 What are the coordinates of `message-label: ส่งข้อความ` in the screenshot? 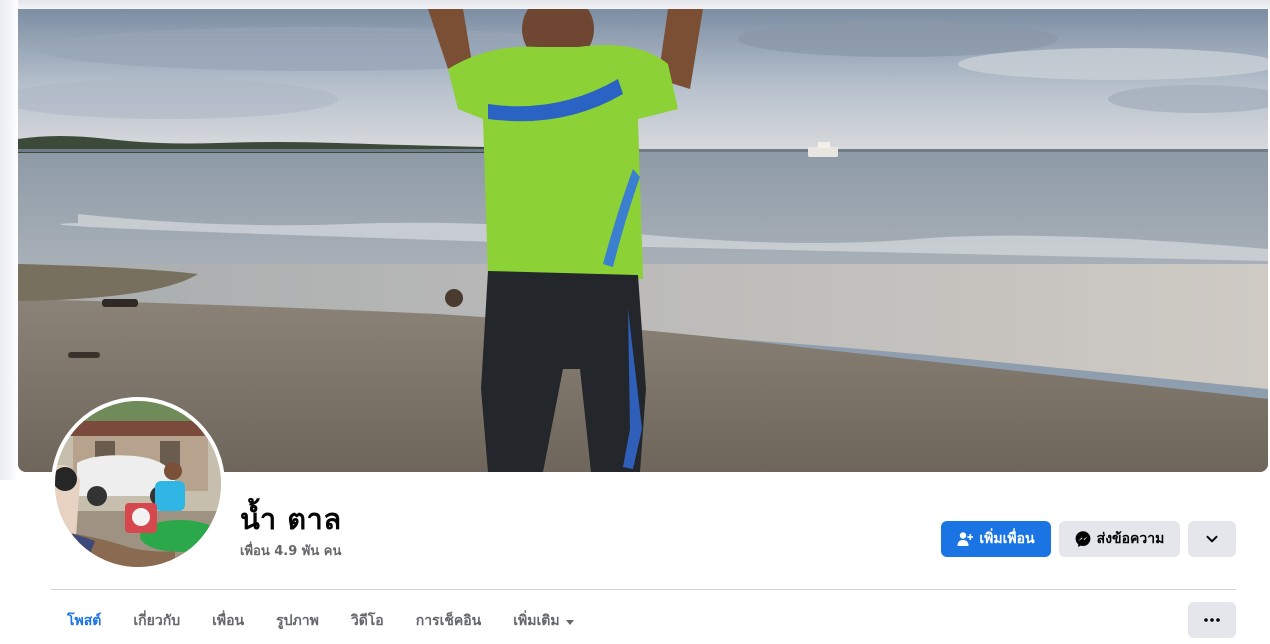 It's located at (1130, 539).